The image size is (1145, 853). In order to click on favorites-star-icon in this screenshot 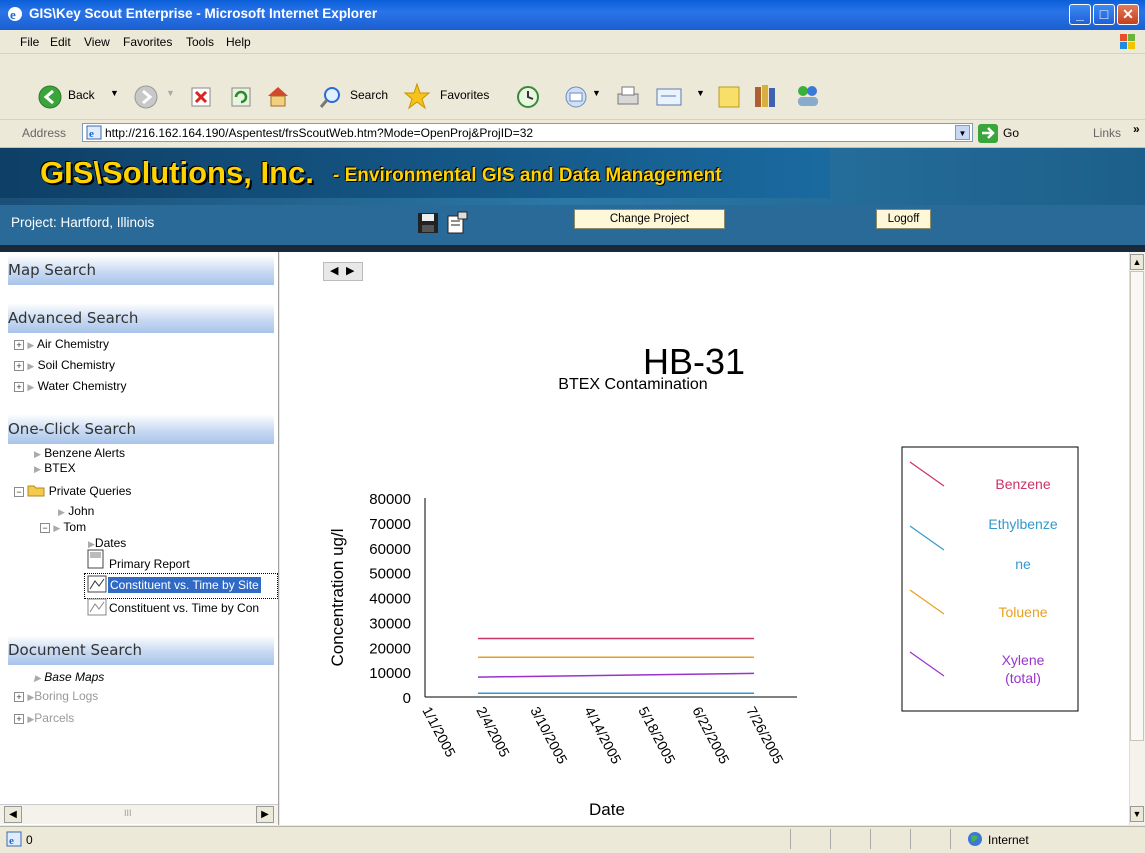, I will do `click(417, 96)`.